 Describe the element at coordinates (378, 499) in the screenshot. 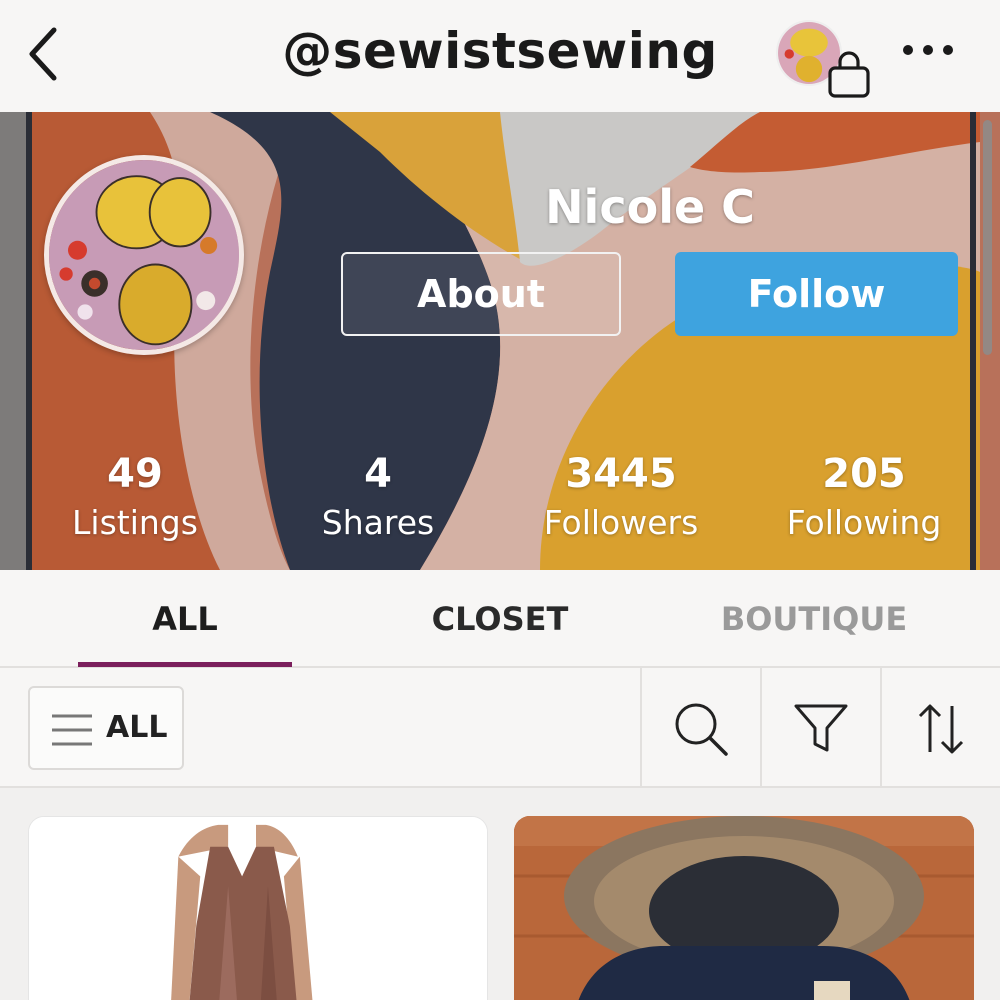

I see `stat-shares: 4 Shares` at that location.